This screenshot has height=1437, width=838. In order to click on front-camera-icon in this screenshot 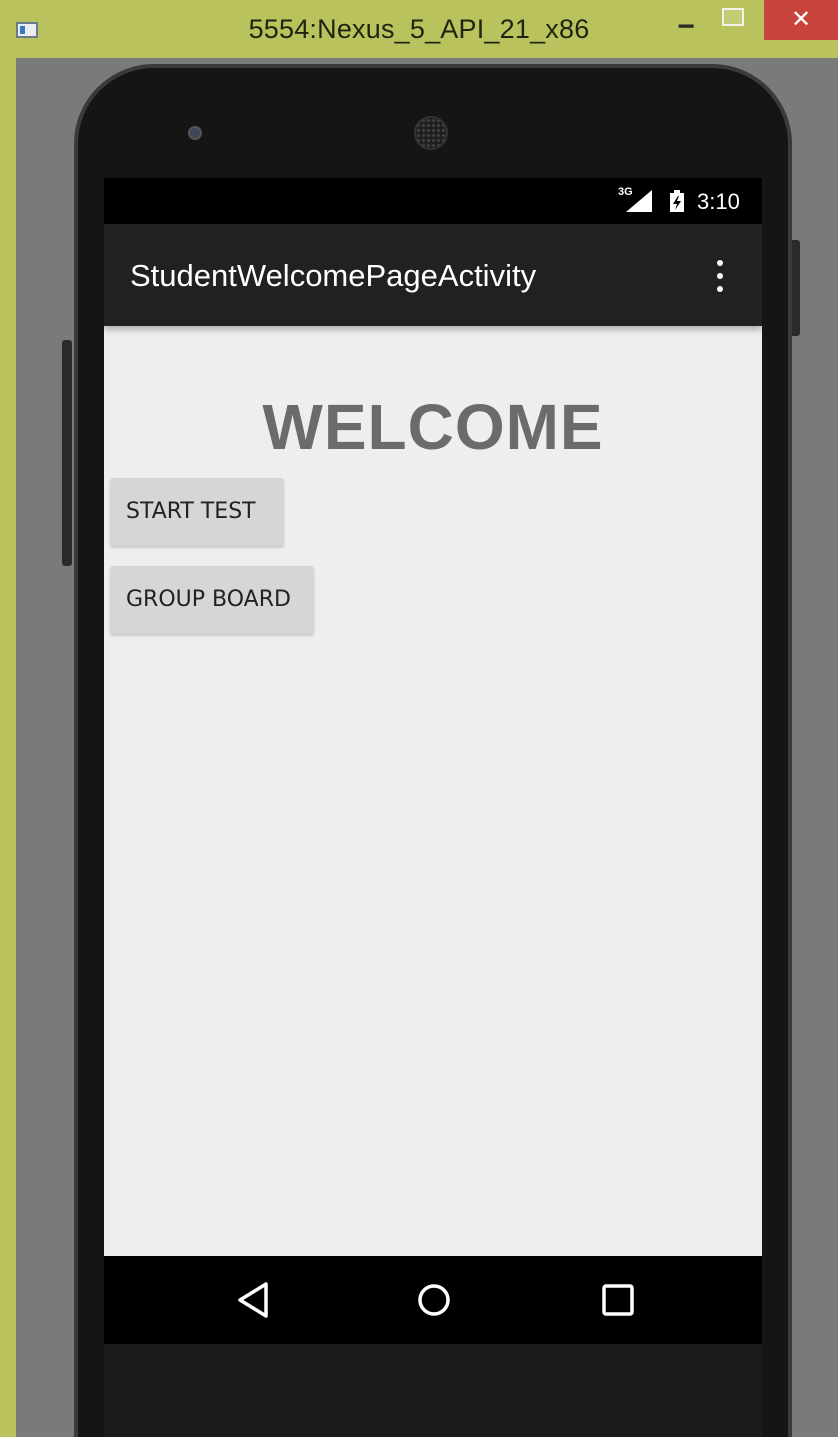, I will do `click(195, 133)`.